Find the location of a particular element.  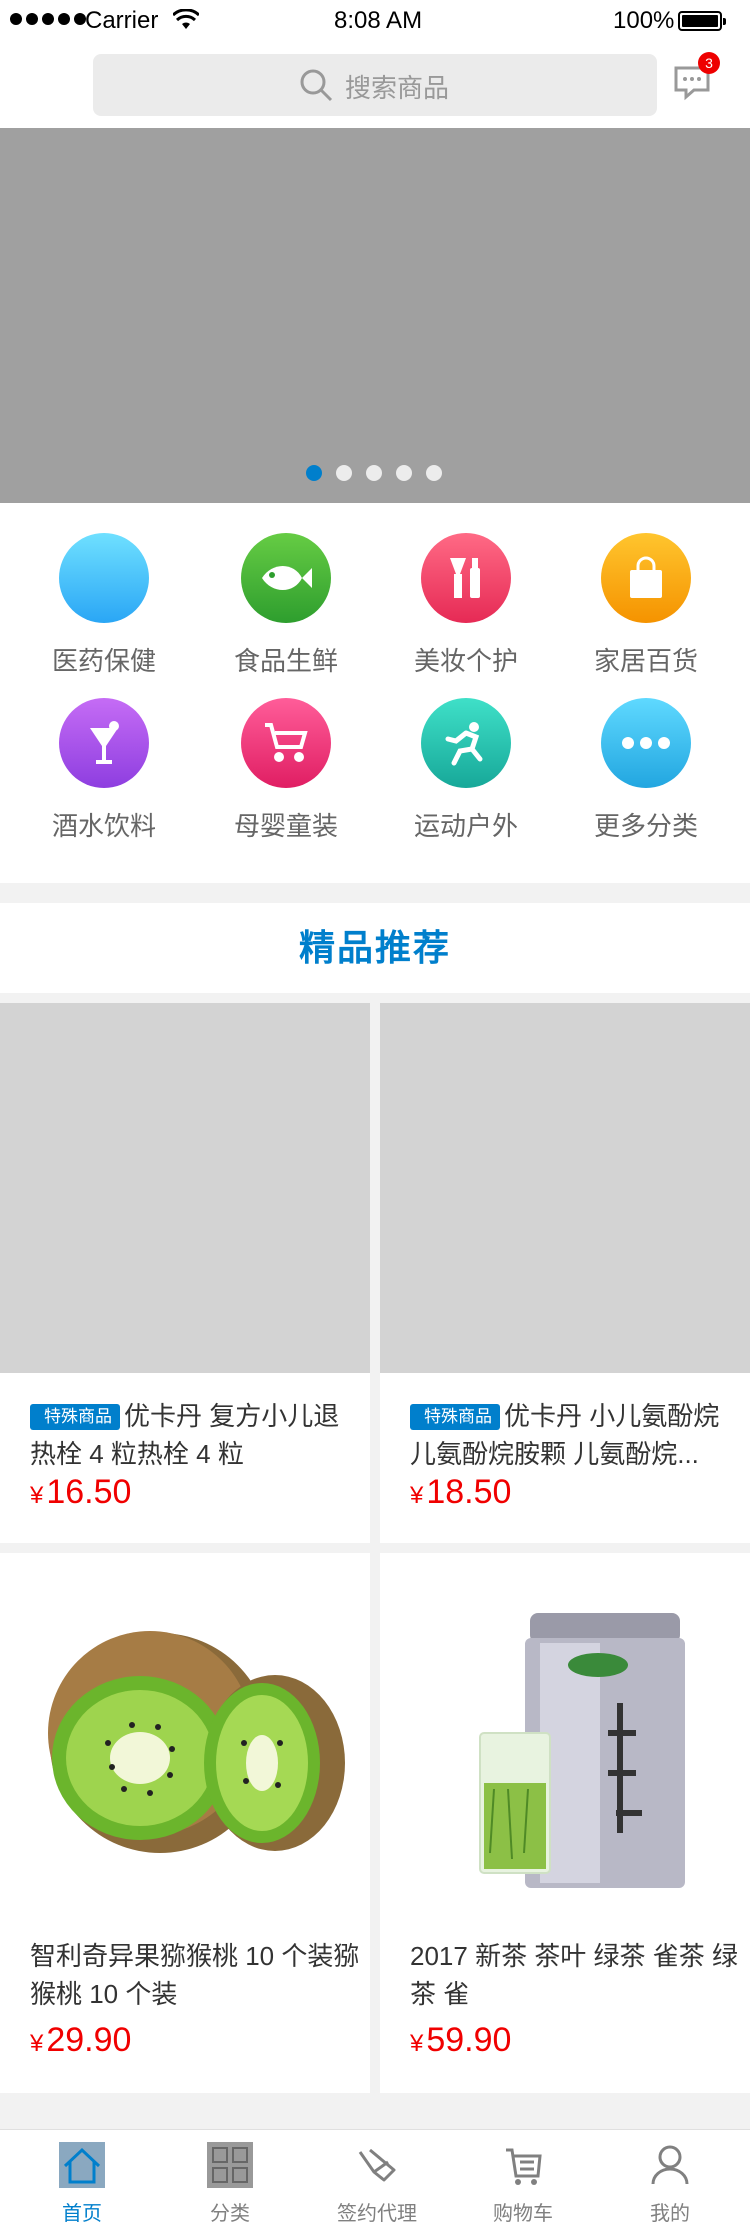

product-name: 2017 新茶 茶叶 绿茶 雀茶 绿茶 雀 is located at coordinates (574, 1975).